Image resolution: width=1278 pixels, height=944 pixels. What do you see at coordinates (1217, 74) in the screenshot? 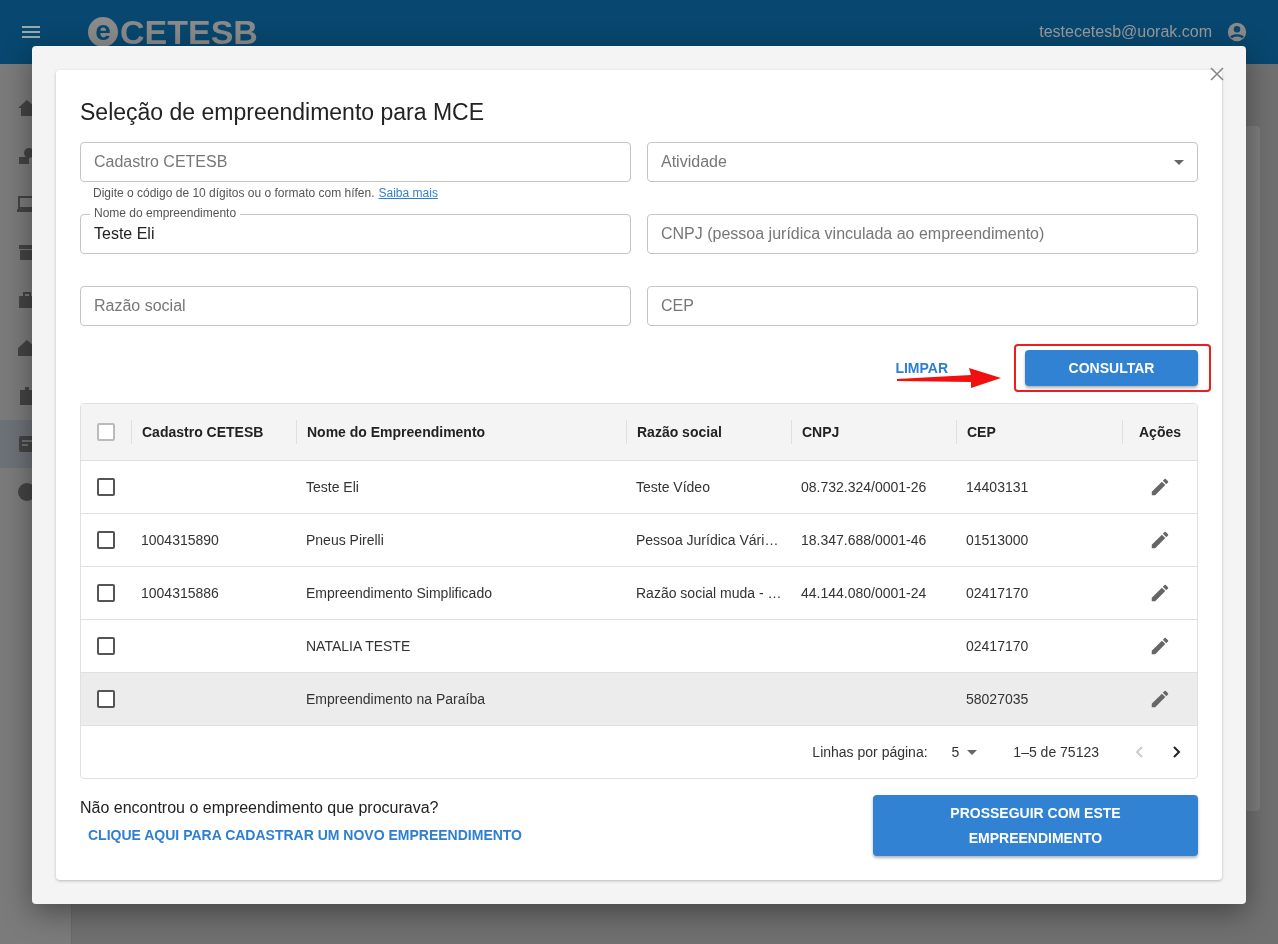
I see `close-icon` at bounding box center [1217, 74].